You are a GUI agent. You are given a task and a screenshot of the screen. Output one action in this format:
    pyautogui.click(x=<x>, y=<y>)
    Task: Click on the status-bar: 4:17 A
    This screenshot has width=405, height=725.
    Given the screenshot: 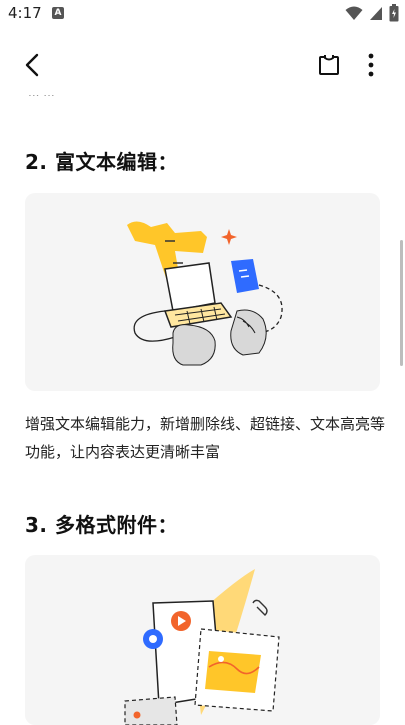 What is the action you would take?
    pyautogui.click(x=202, y=14)
    